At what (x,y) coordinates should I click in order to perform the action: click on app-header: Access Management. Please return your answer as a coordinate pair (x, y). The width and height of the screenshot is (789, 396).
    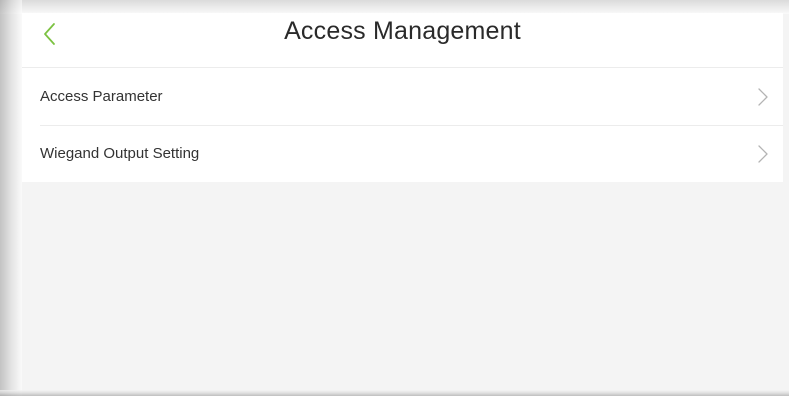
    Looking at the image, I should click on (402, 40).